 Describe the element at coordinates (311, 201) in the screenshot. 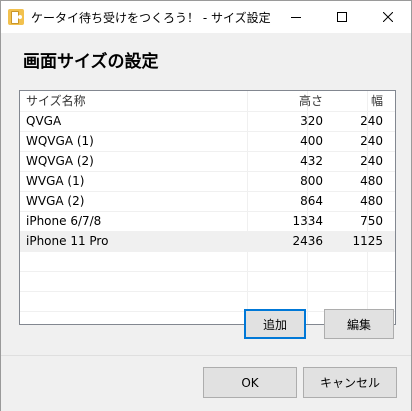

I see `size-height: 864` at that location.